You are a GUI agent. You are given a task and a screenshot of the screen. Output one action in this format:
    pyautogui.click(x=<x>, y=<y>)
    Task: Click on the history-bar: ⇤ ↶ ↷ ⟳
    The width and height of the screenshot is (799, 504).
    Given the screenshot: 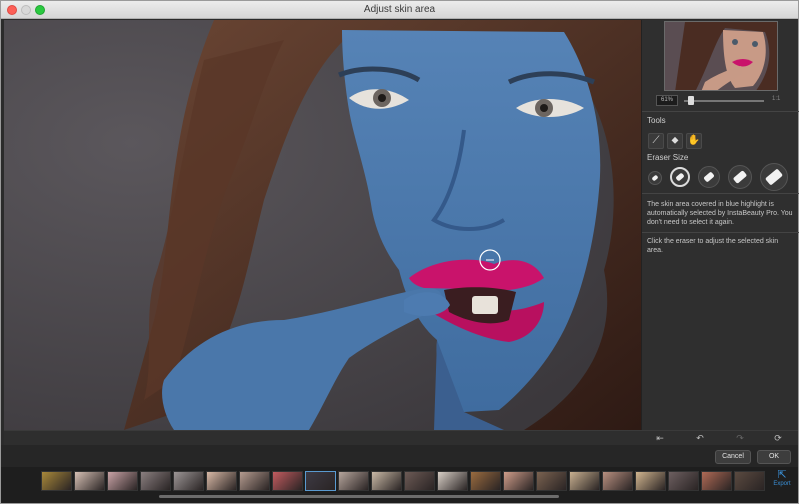 What is the action you would take?
    pyautogui.click(x=719, y=437)
    